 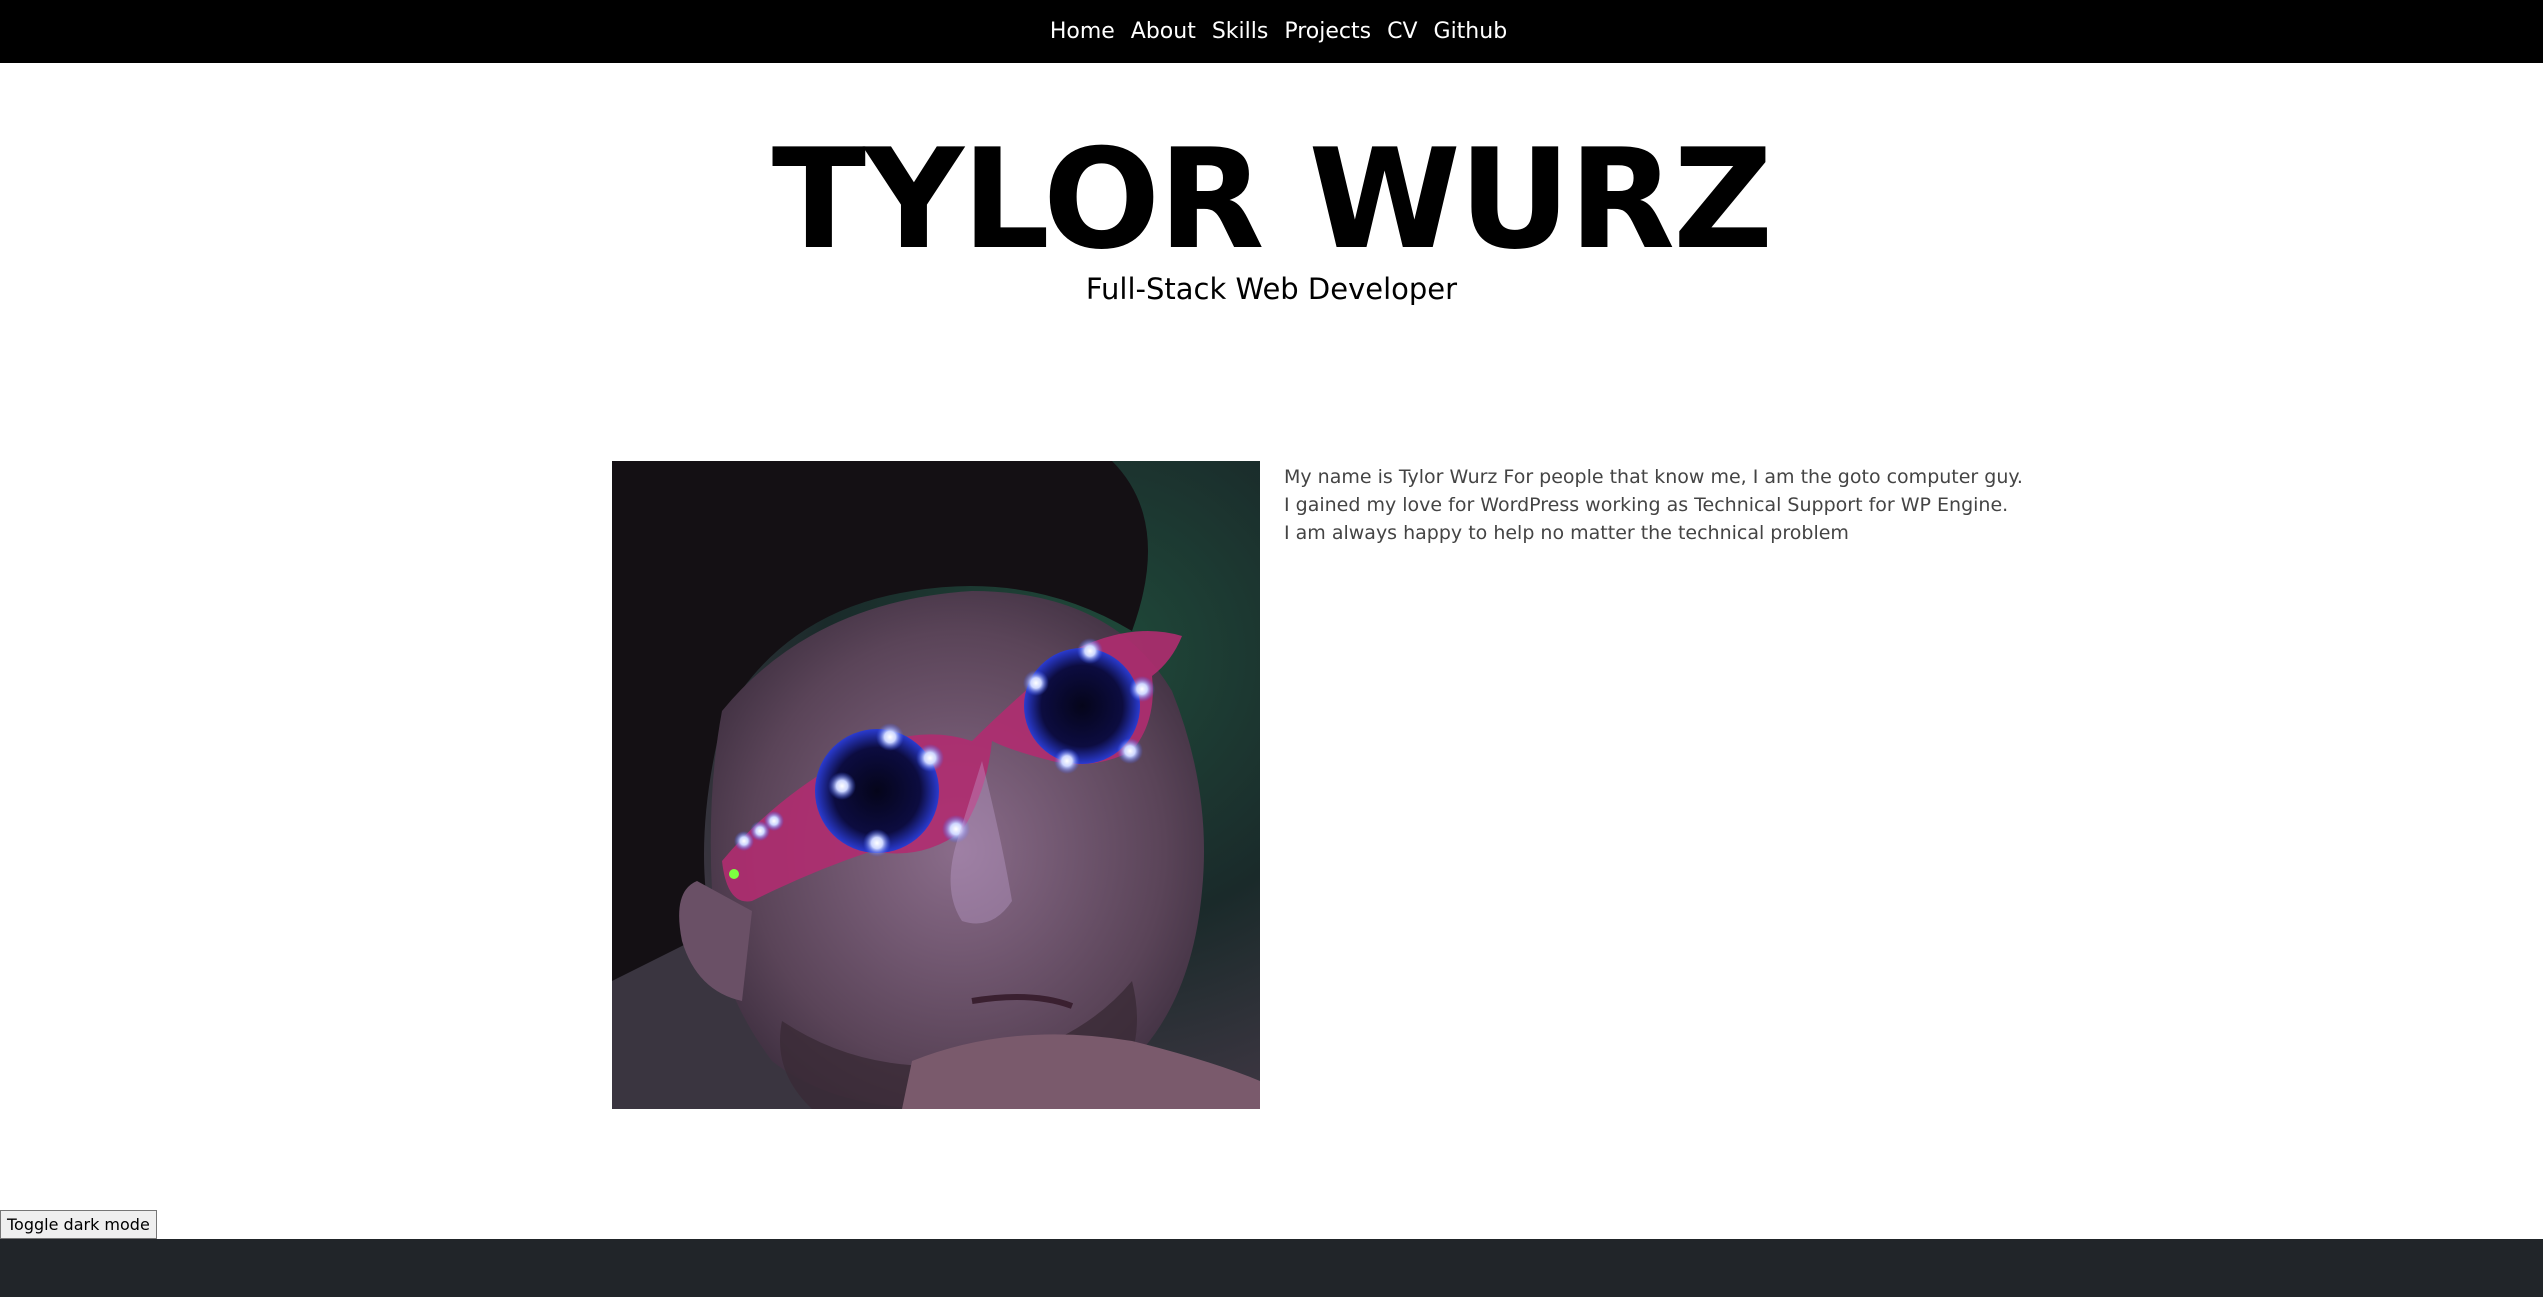 What do you see at coordinates (1471, 31) in the screenshot?
I see `nav-link-github: Github` at bounding box center [1471, 31].